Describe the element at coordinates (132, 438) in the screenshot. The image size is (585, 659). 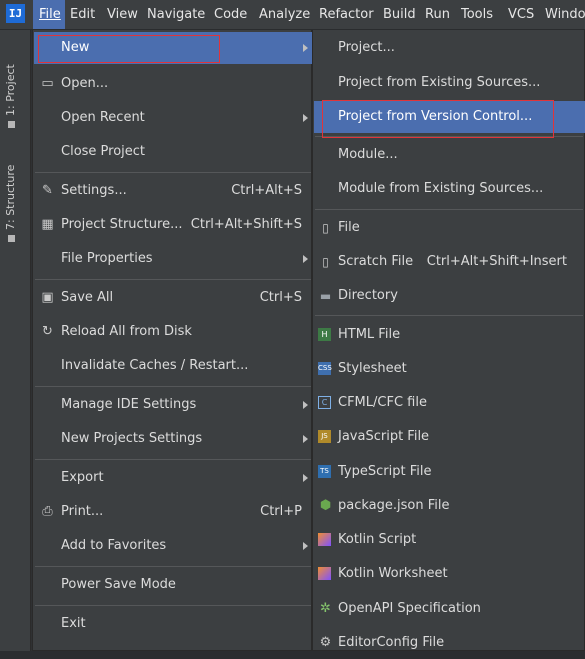
I see `menu-item-new-projects-settings-label: New Projects Settings` at that location.